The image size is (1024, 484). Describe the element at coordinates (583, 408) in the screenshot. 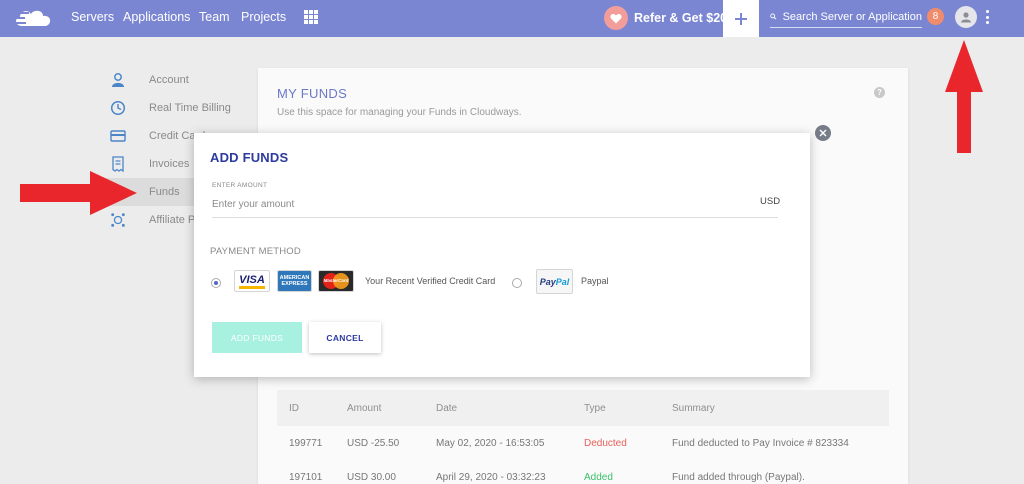

I see `table-header: ID Amount Date Type Summary` at that location.